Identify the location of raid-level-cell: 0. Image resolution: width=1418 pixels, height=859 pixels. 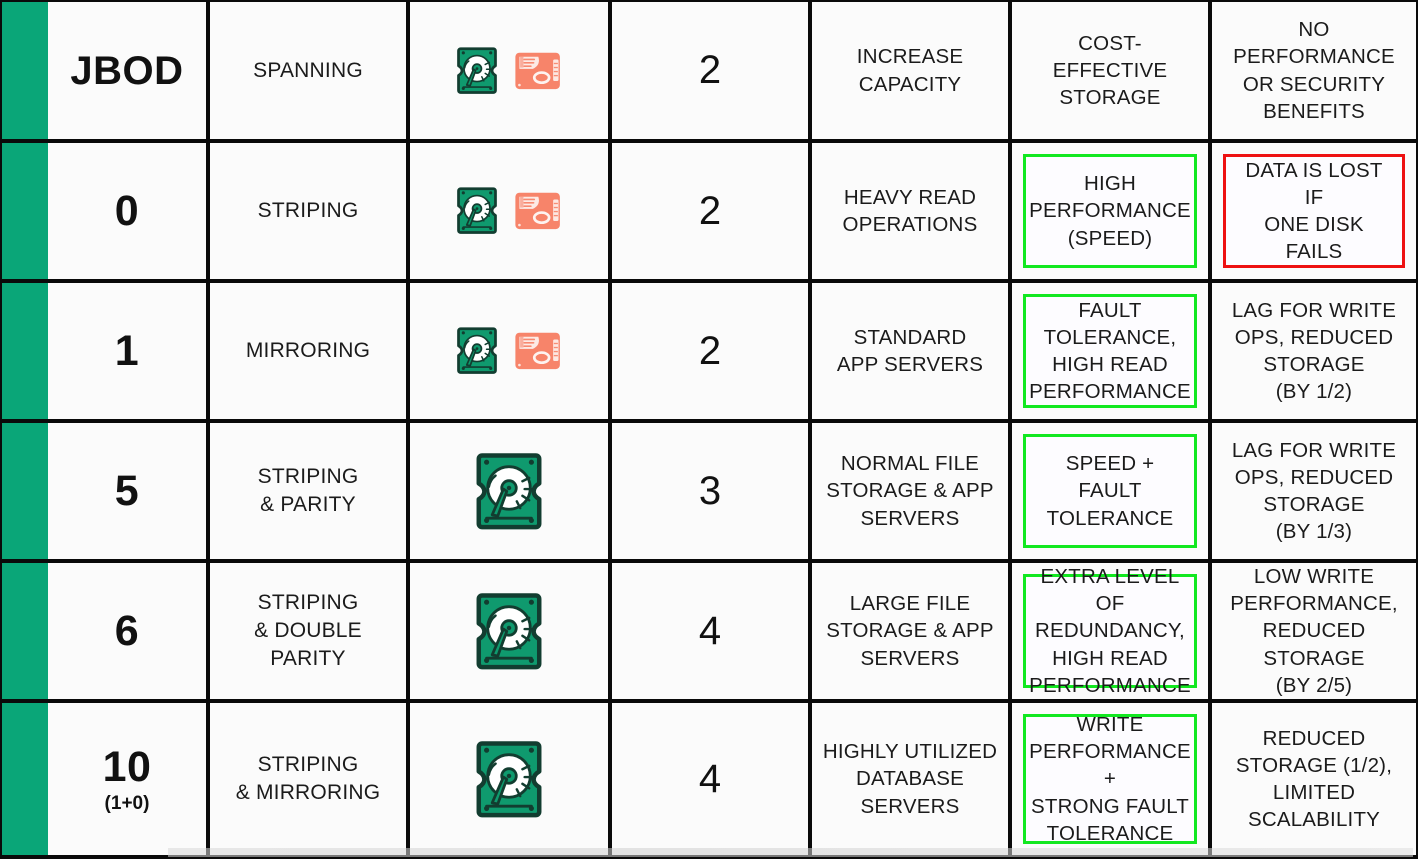
(105, 211).